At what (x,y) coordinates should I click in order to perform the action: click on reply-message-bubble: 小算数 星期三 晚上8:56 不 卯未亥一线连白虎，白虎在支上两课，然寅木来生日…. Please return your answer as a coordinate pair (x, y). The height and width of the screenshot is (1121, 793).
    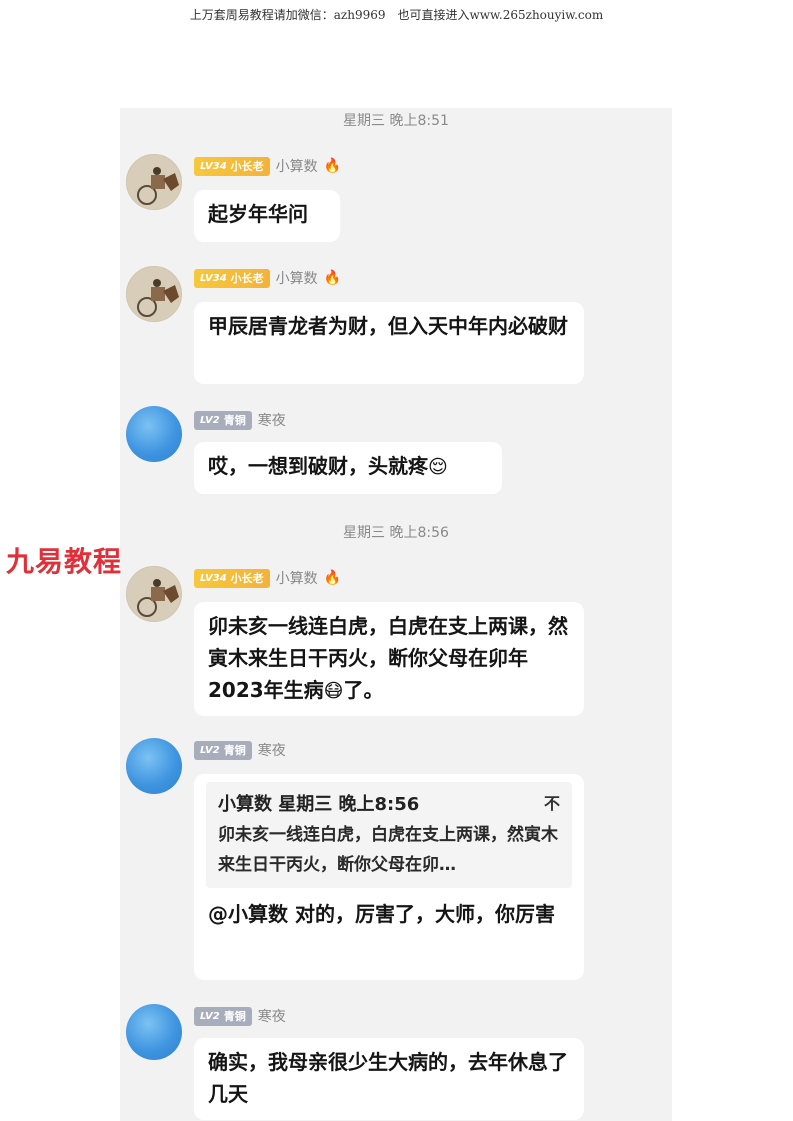
    Looking at the image, I should click on (389, 877).